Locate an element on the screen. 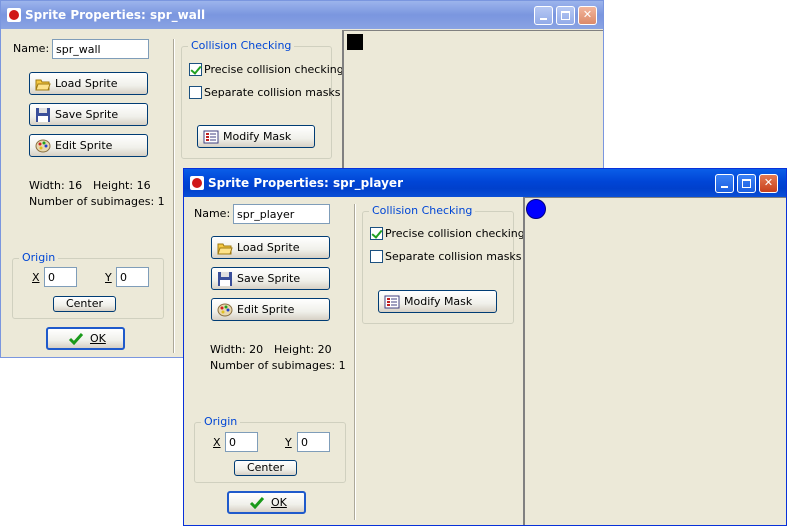  width-text: Width: 20 is located at coordinates (237, 349).